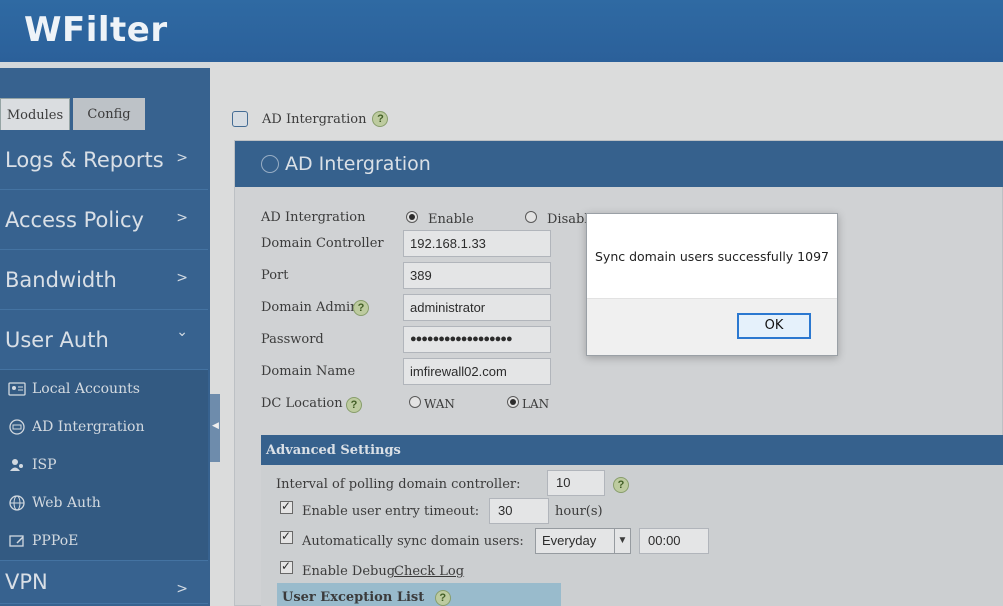  What do you see at coordinates (477, 275) in the screenshot?
I see `port-input: 389` at bounding box center [477, 275].